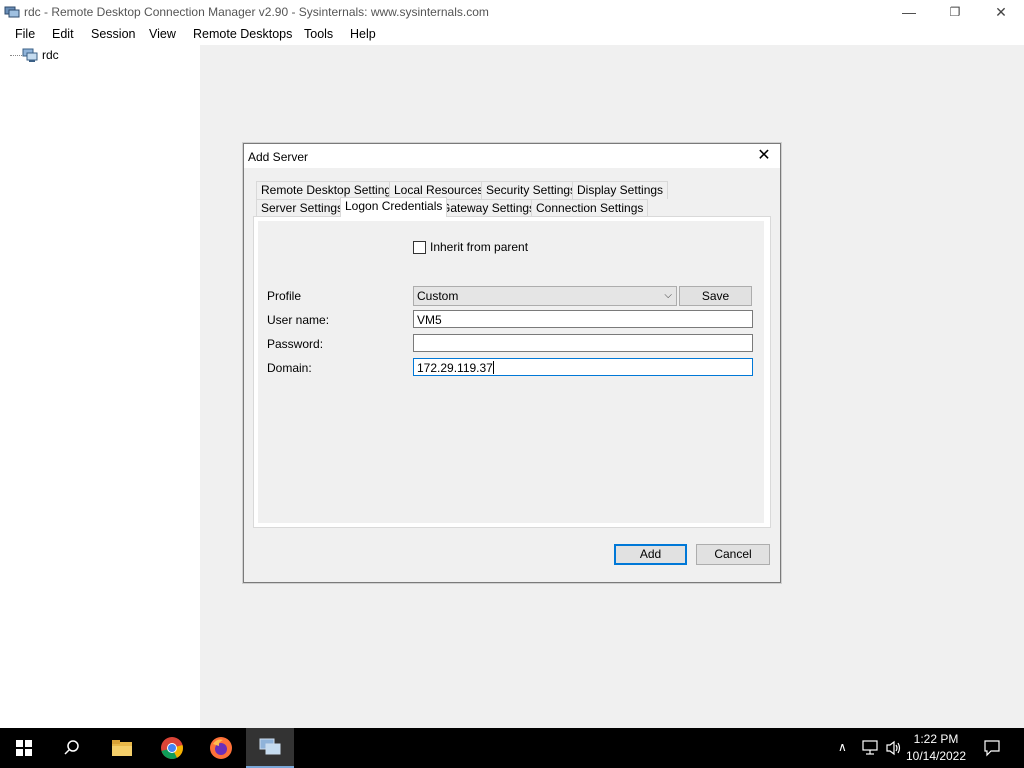 The height and width of the screenshot is (768, 1024). What do you see at coordinates (318, 34) in the screenshot?
I see `menu-tools: Tools` at bounding box center [318, 34].